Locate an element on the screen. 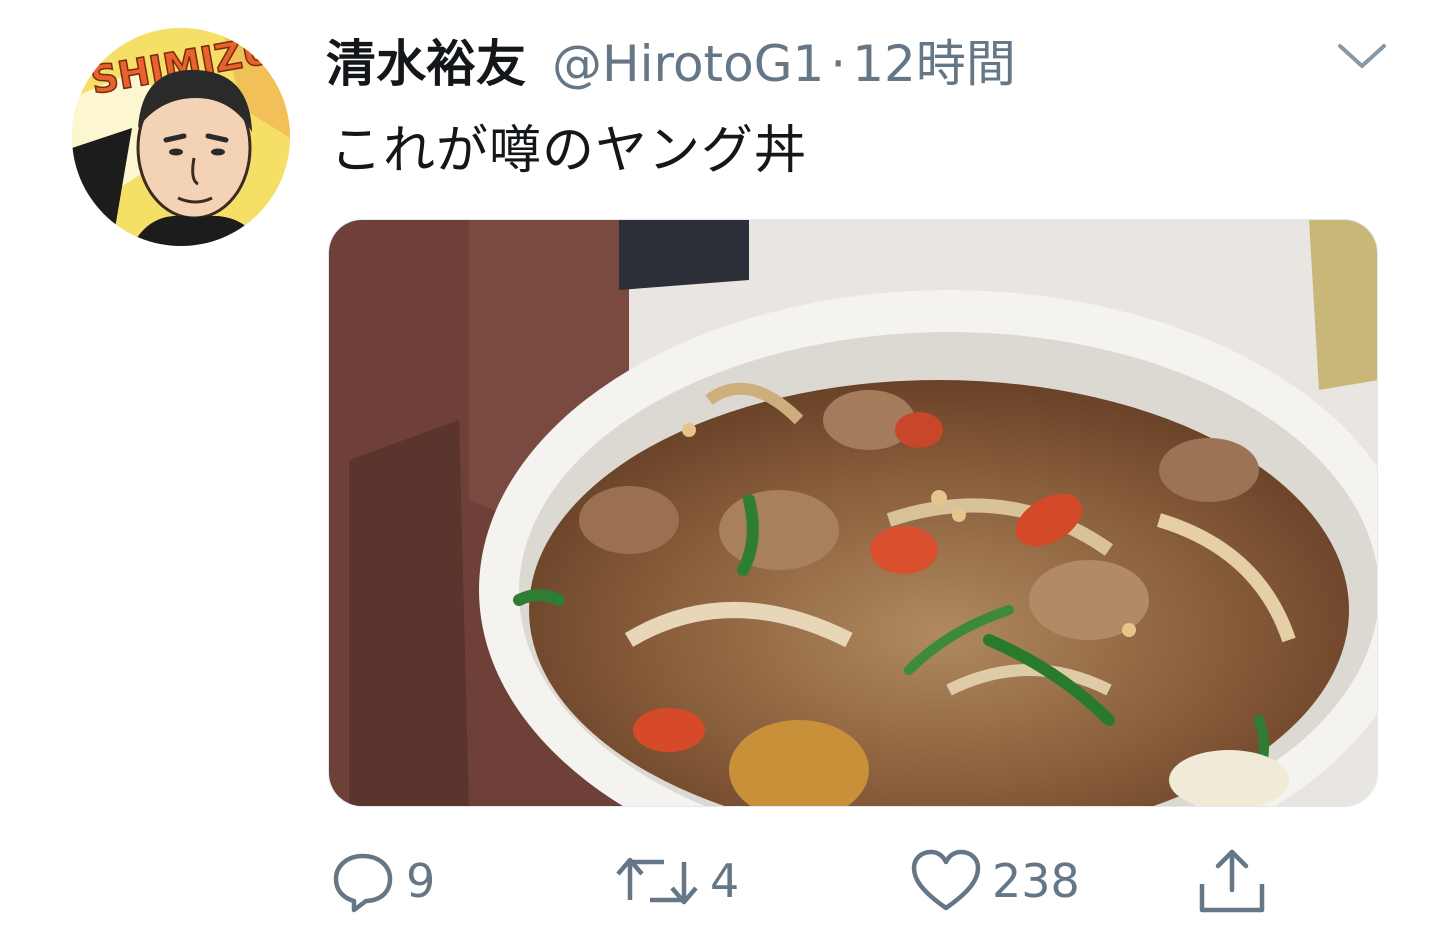 The height and width of the screenshot is (937, 1448). tweet-header: 清水裕友 @HirotoG1 · 12時間 is located at coordinates (671, 58).